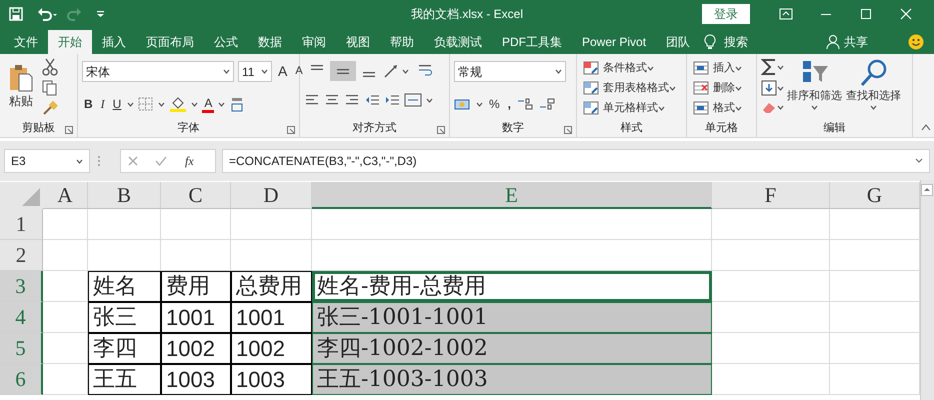 Image resolution: width=934 pixels, height=400 pixels. I want to click on column-header: G, so click(875, 195).